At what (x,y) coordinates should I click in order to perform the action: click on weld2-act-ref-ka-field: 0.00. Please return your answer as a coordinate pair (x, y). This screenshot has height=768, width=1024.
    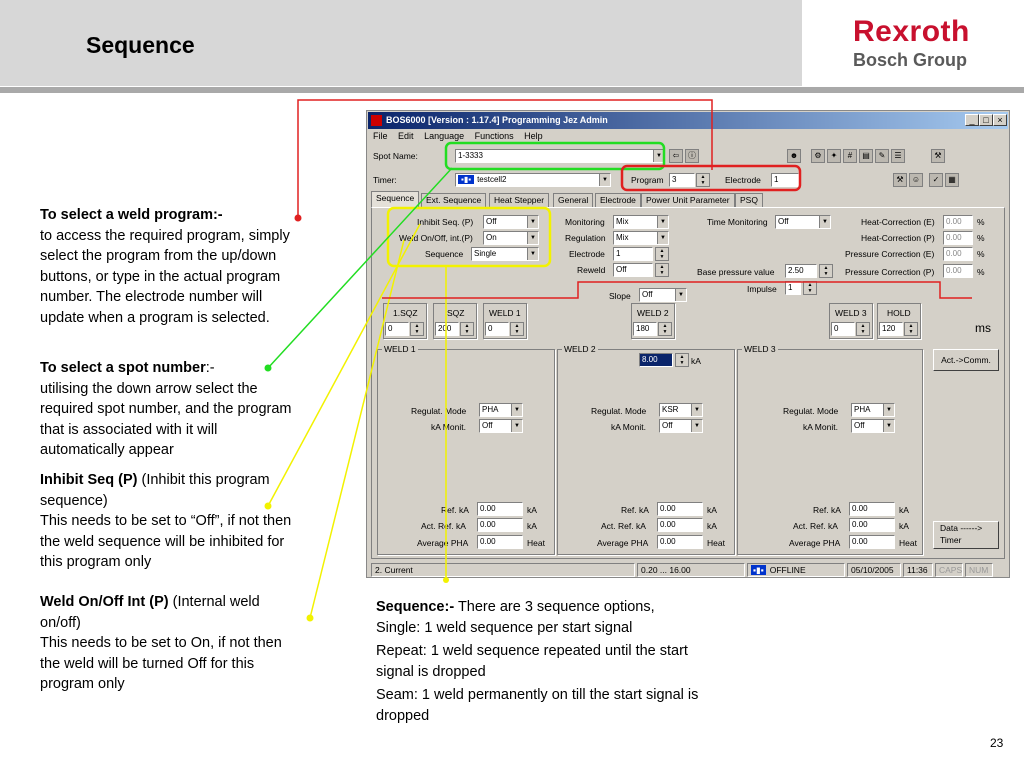
    Looking at the image, I should click on (680, 525).